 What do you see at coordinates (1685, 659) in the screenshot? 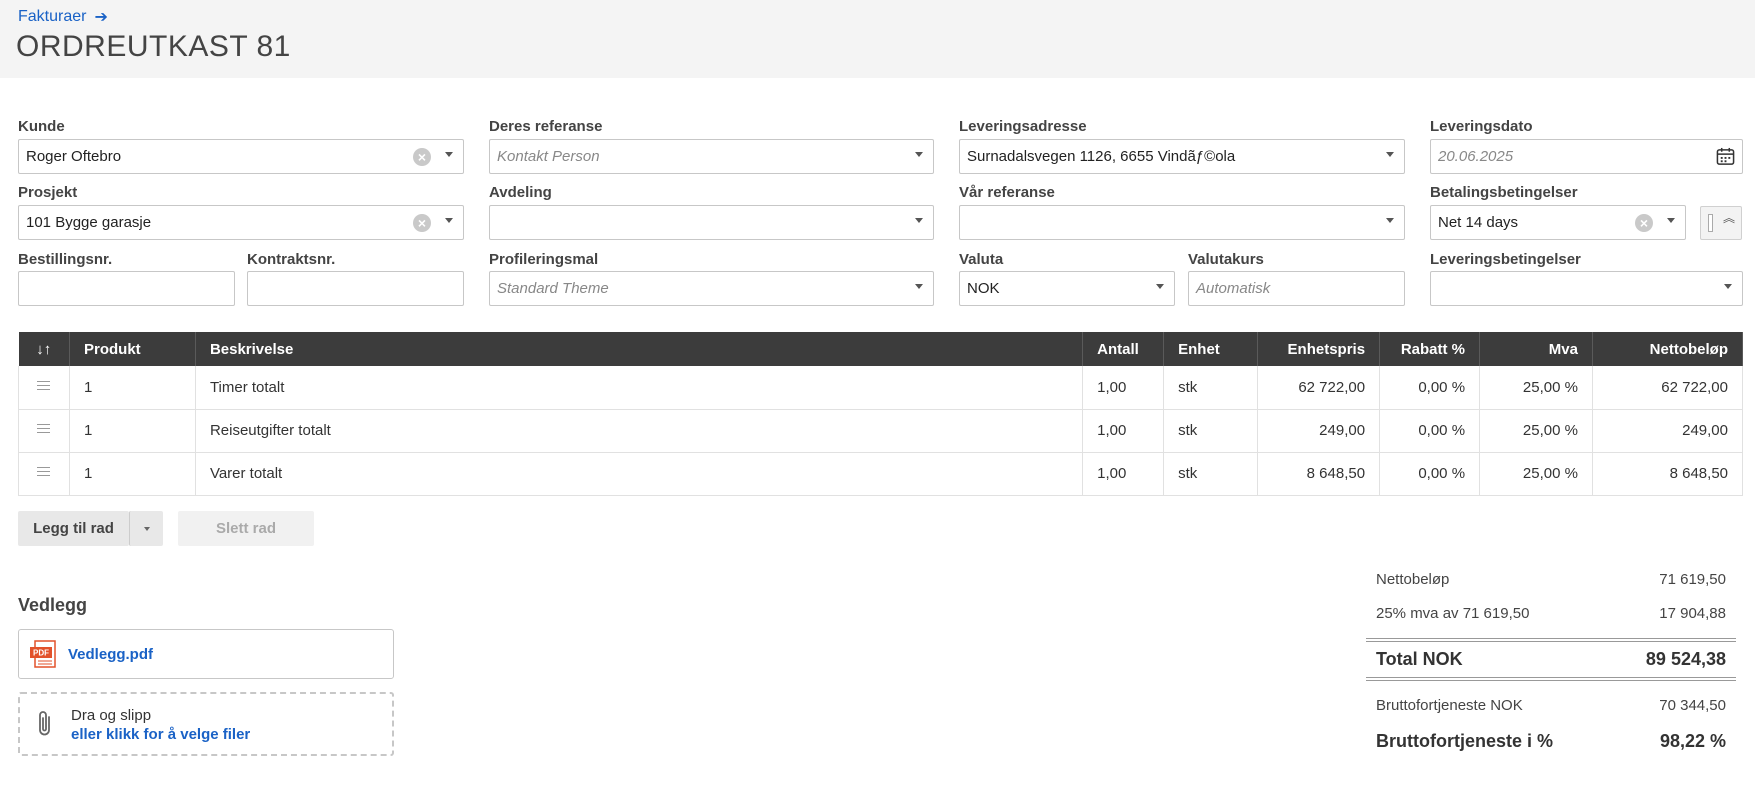
I see `grand-total-value: 89 524,38` at bounding box center [1685, 659].